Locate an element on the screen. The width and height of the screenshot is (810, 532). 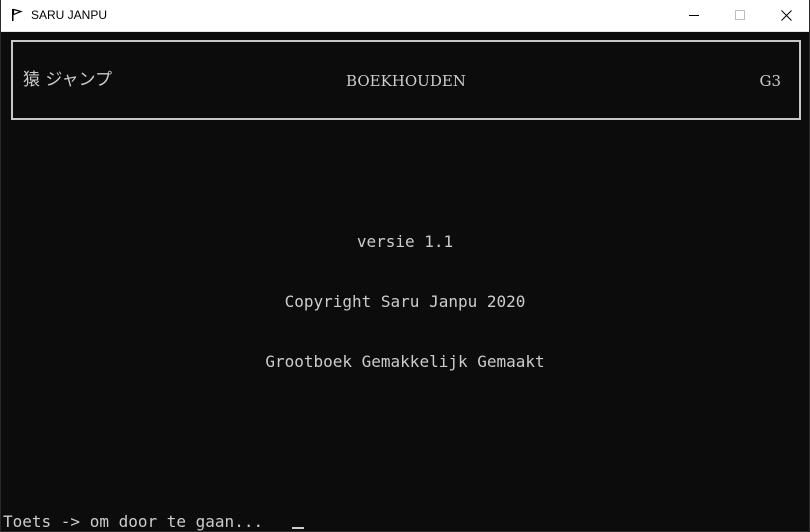
window-title: SARU JANPU is located at coordinates (69, 15).